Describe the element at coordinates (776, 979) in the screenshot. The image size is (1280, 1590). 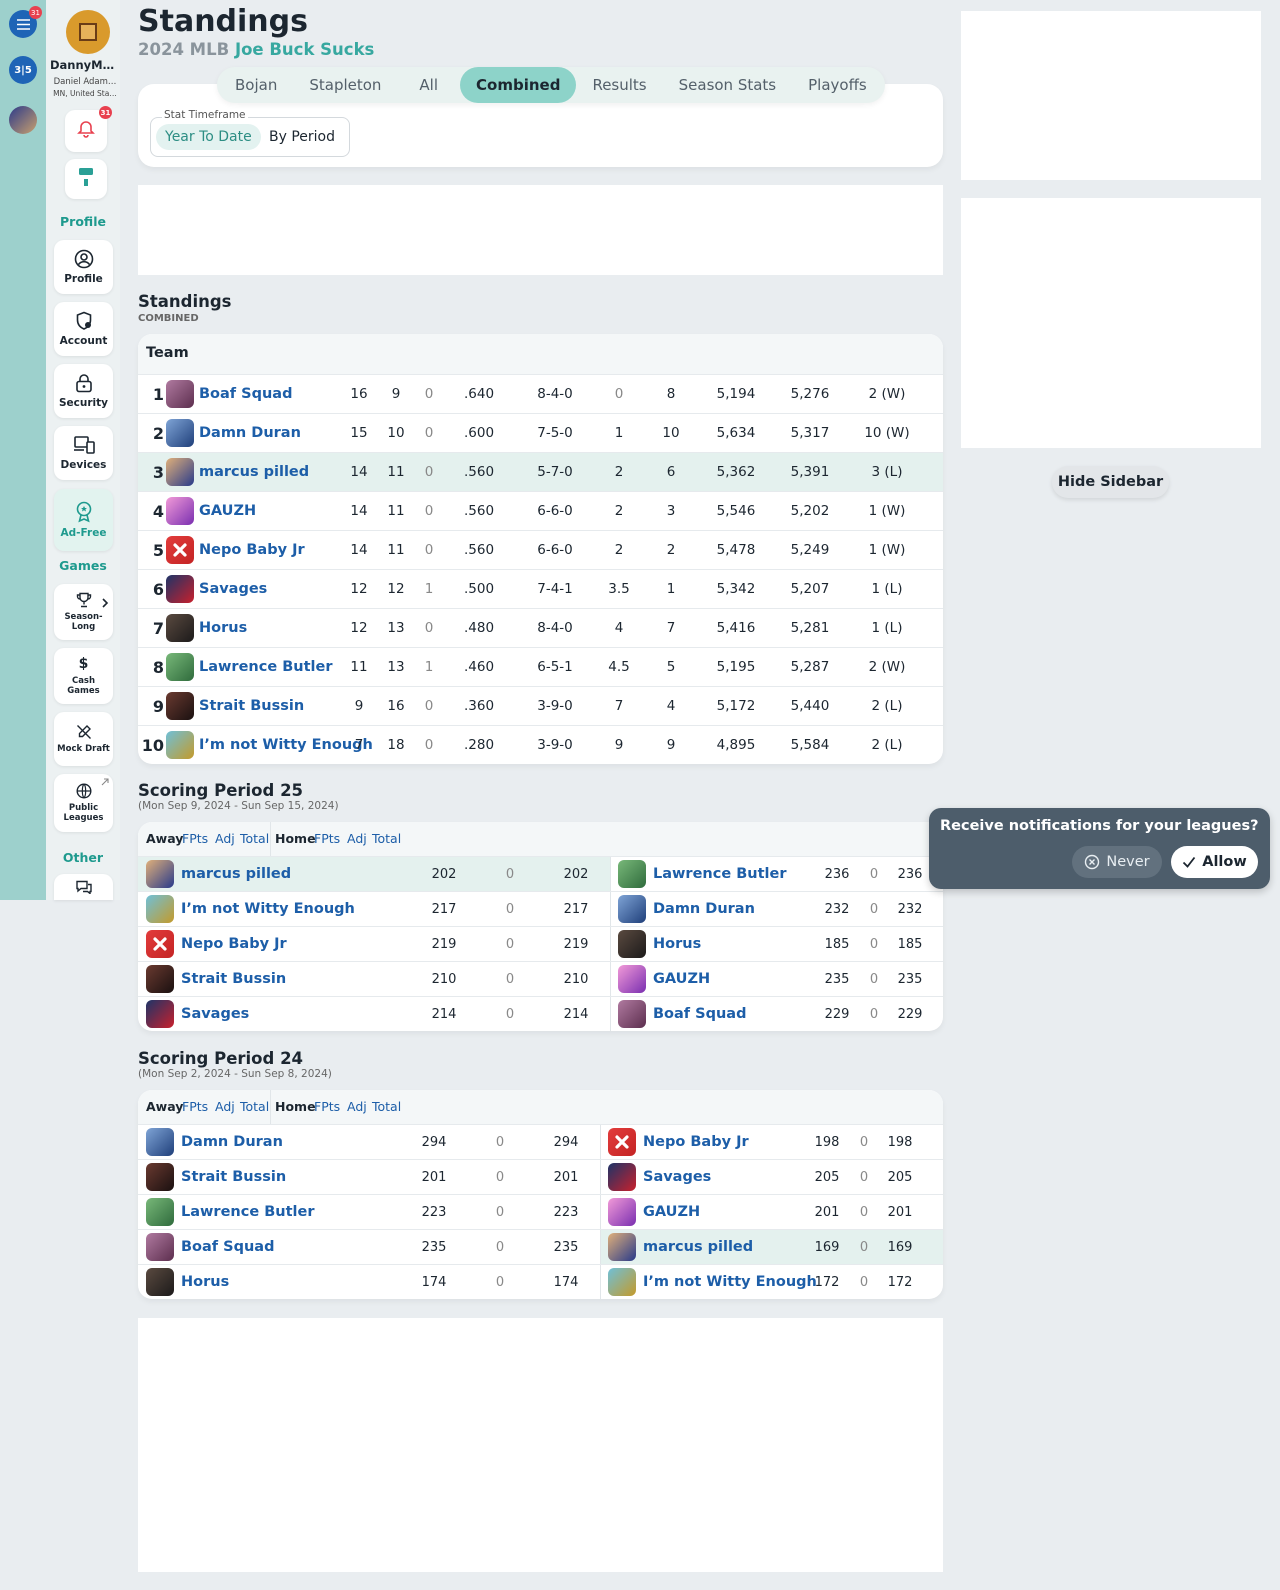
I see `home-team-cell: GAUZH 235 0 235` at that location.